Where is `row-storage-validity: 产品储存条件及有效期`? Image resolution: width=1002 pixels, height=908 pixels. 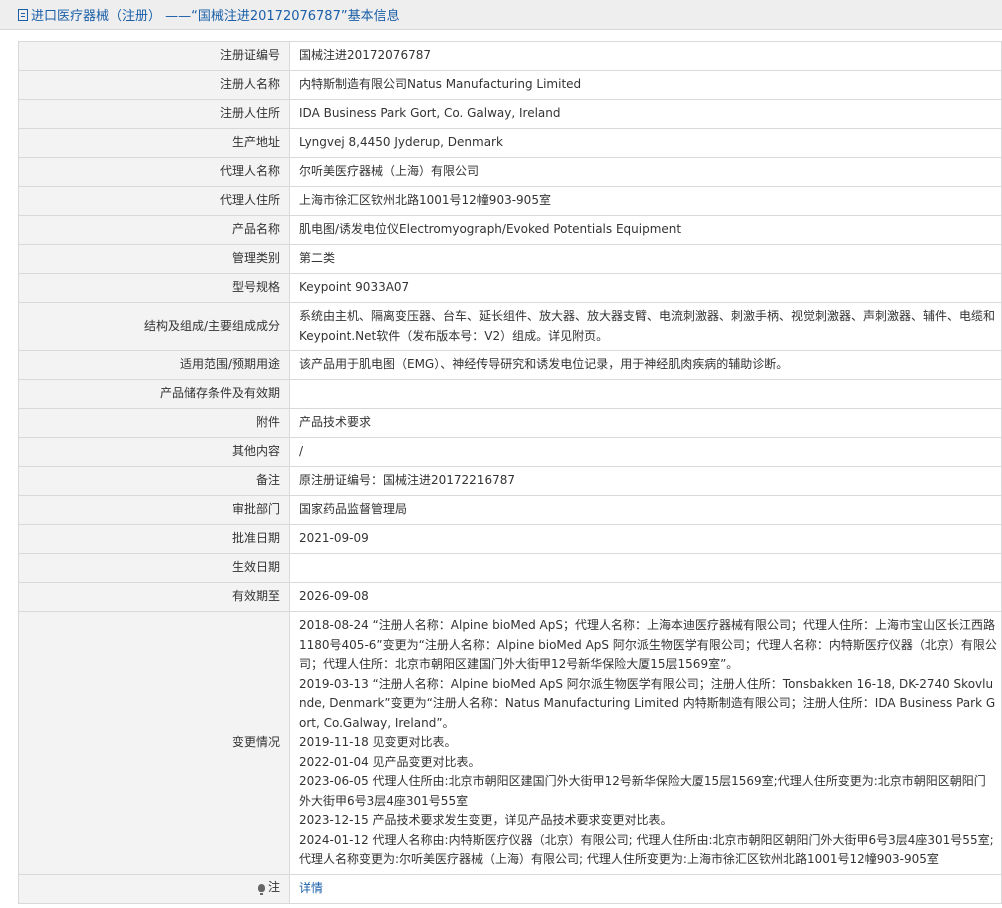 row-storage-validity: 产品储存条件及有效期 is located at coordinates (510, 394).